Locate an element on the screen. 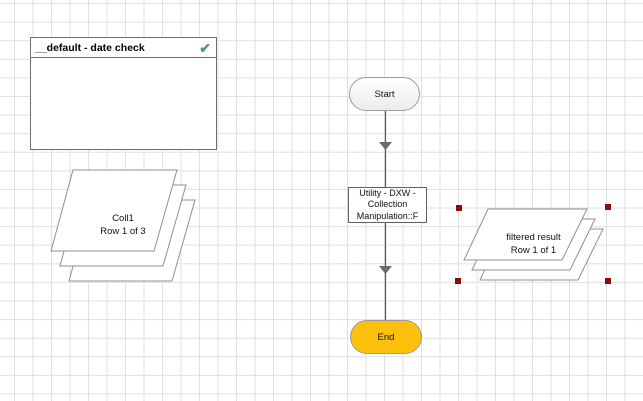 This screenshot has width=643, height=401. collection-row-status: Row 1 of 1 is located at coordinates (533, 250).